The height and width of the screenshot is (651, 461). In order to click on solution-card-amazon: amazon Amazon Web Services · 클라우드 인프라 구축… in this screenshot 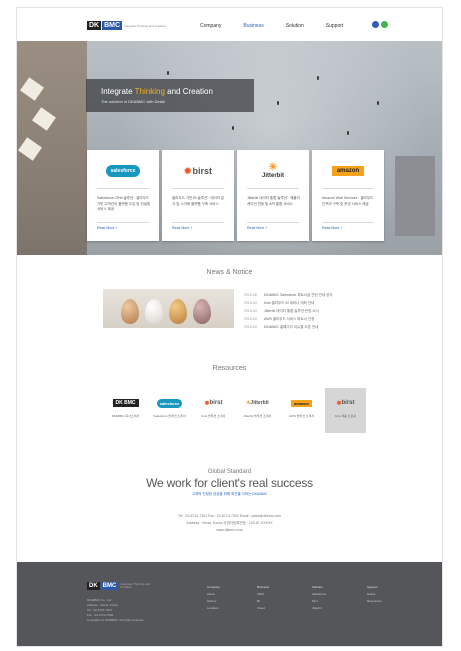, I will do `click(348, 195)`.